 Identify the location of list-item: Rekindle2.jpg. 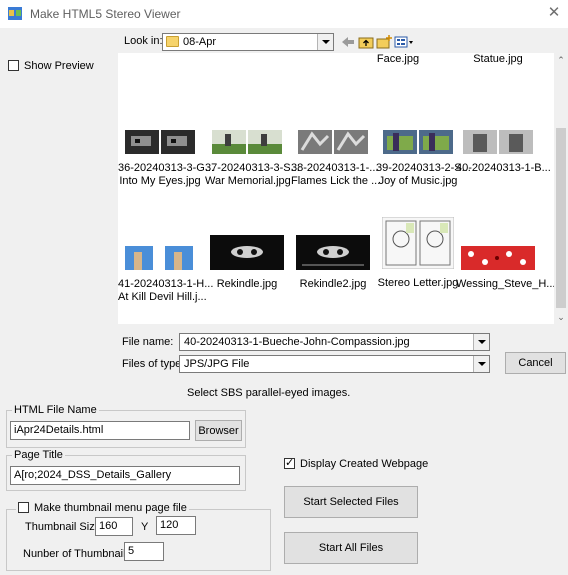
(333, 263).